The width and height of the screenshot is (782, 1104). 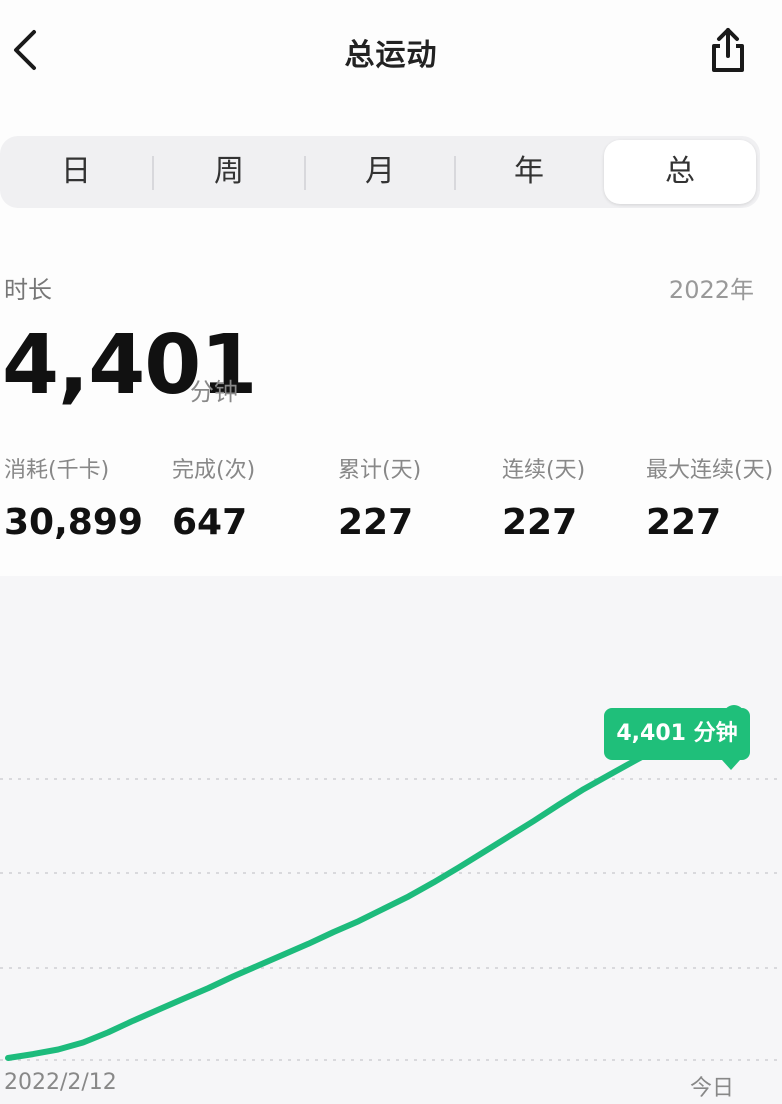 I want to click on share-icon, so click(x=728, y=50).